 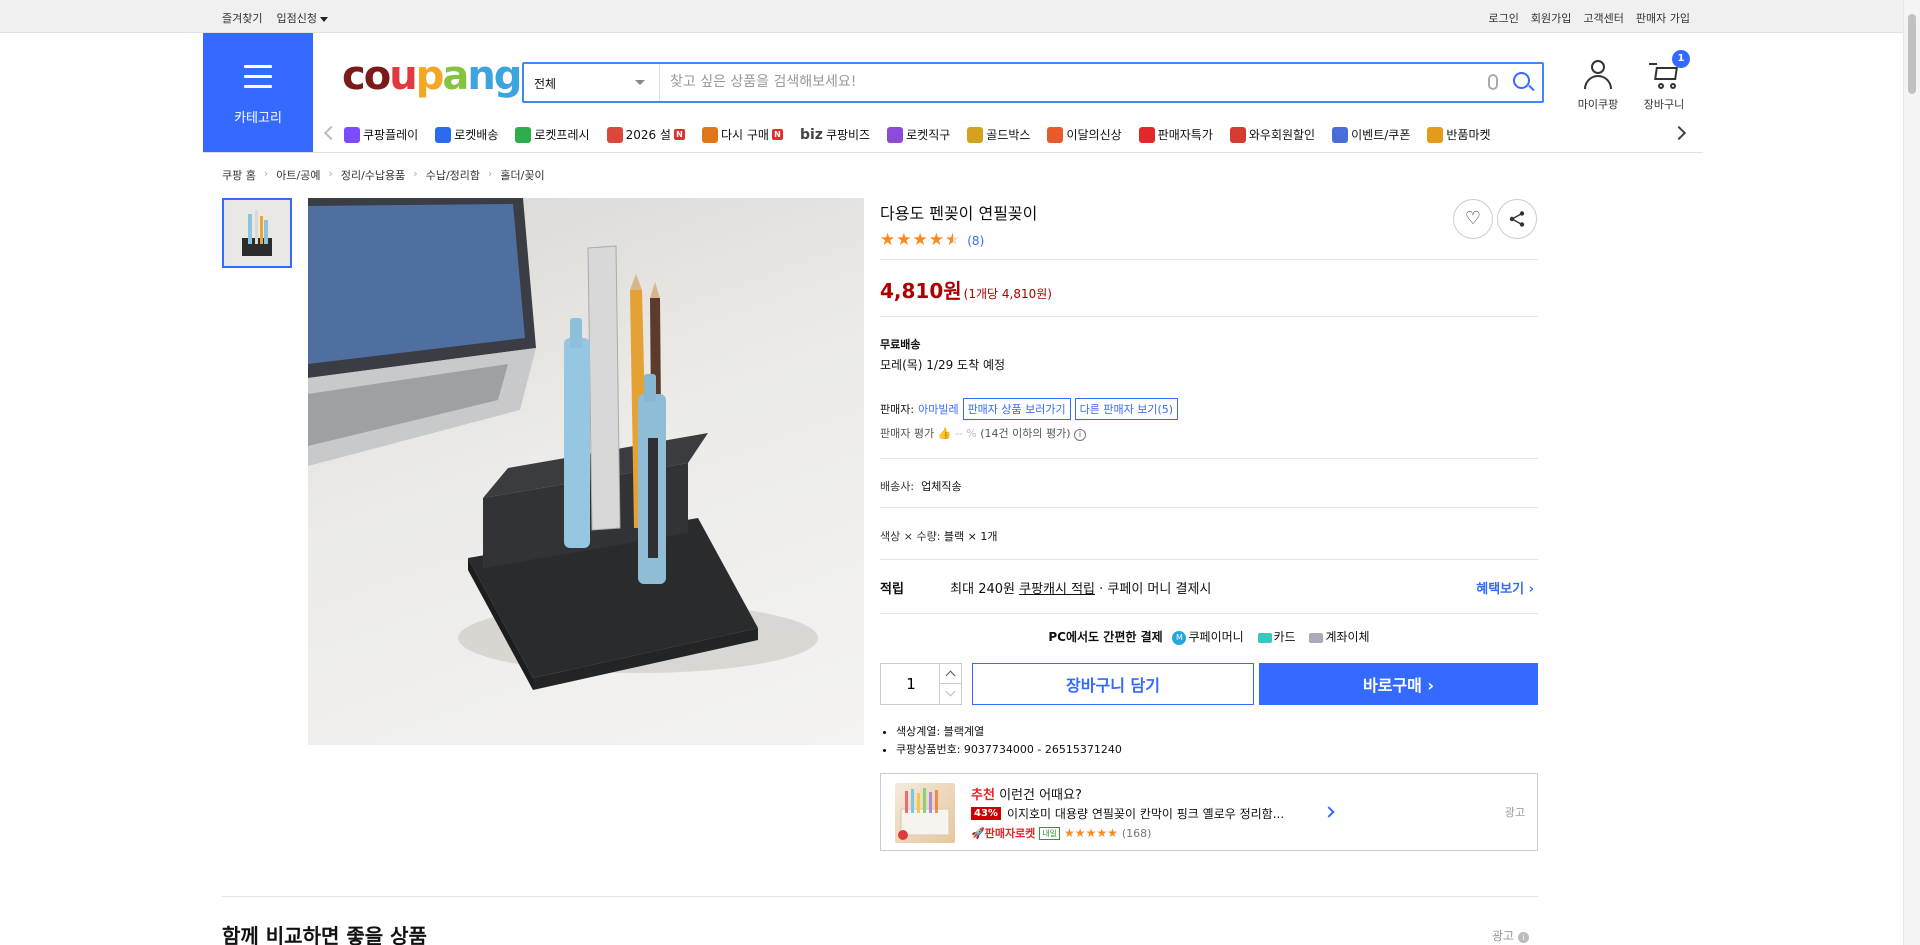 What do you see at coordinates (960, 16) in the screenshot?
I see `top-utility-bar: 즐겨찾기 입점신청 로그인 회원가입 고객센터 판매자 가입` at bounding box center [960, 16].